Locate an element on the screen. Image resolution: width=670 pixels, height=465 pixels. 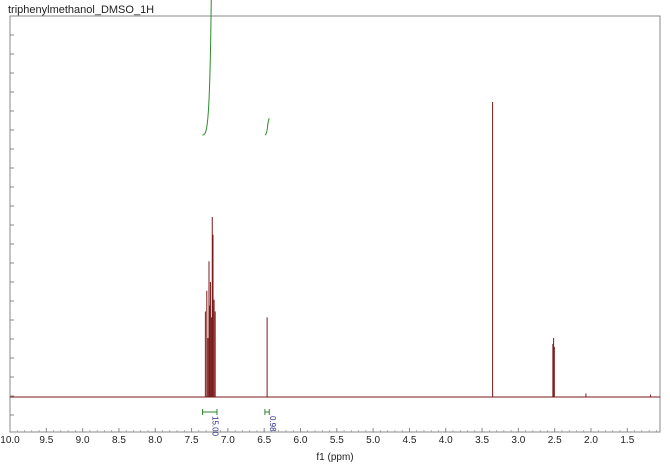
x-tick-label: 4.0 is located at coordinates (446, 440).